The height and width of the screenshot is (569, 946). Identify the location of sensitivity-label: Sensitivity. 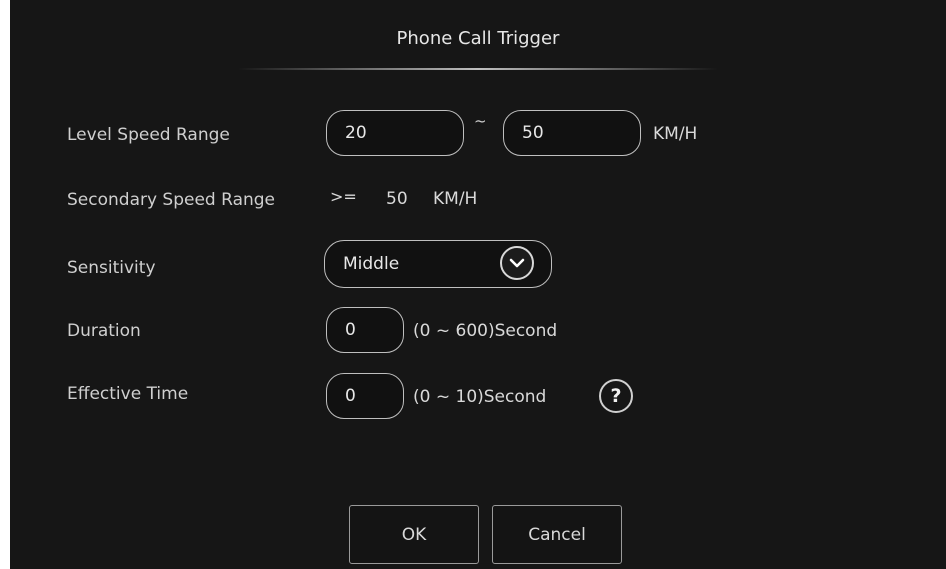
(111, 268).